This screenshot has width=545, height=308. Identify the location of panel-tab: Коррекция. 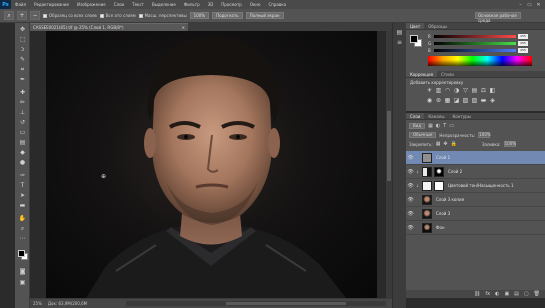
(421, 74).